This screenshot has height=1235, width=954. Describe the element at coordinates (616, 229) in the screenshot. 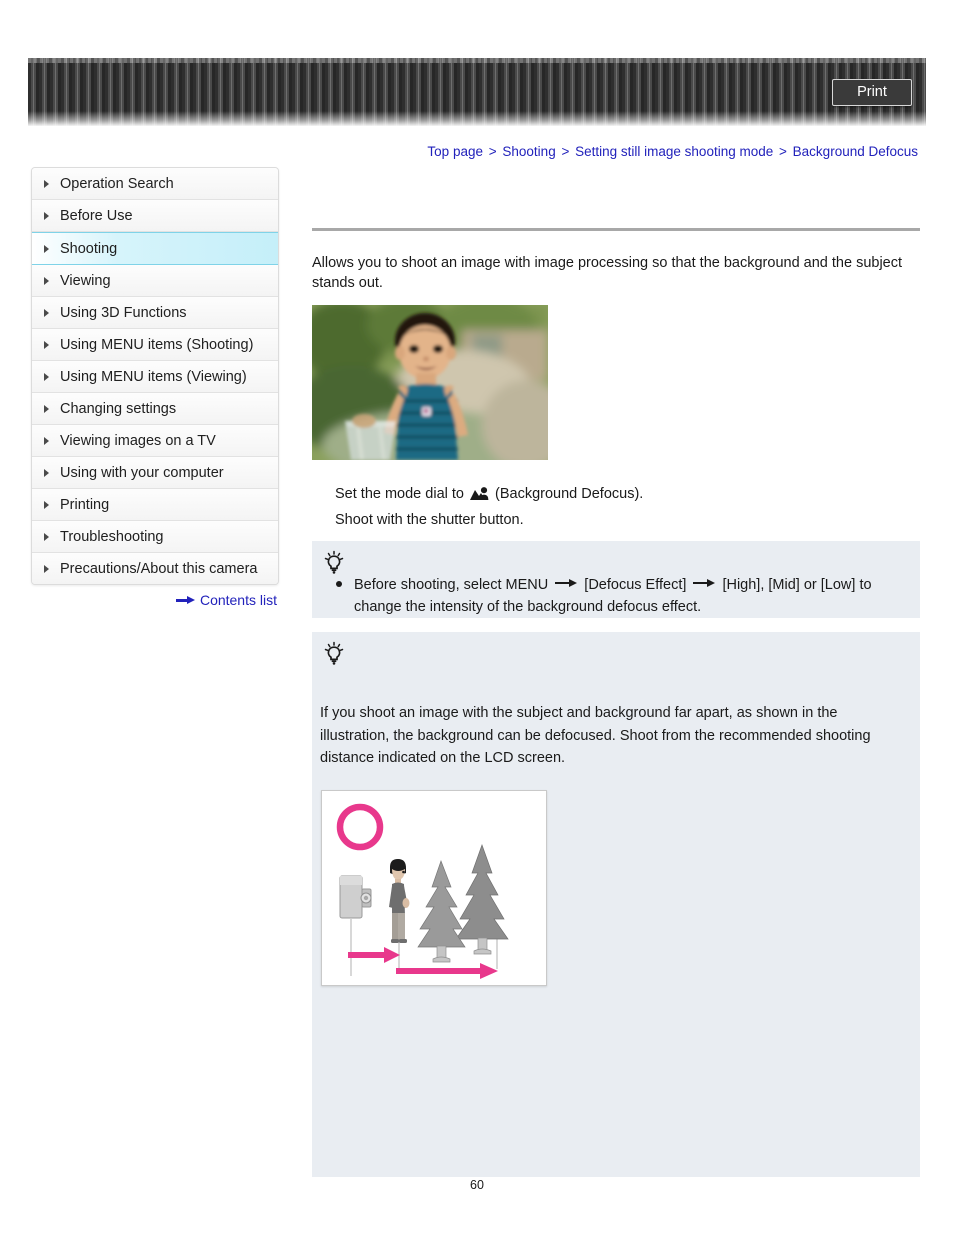

I see `section-divider` at that location.